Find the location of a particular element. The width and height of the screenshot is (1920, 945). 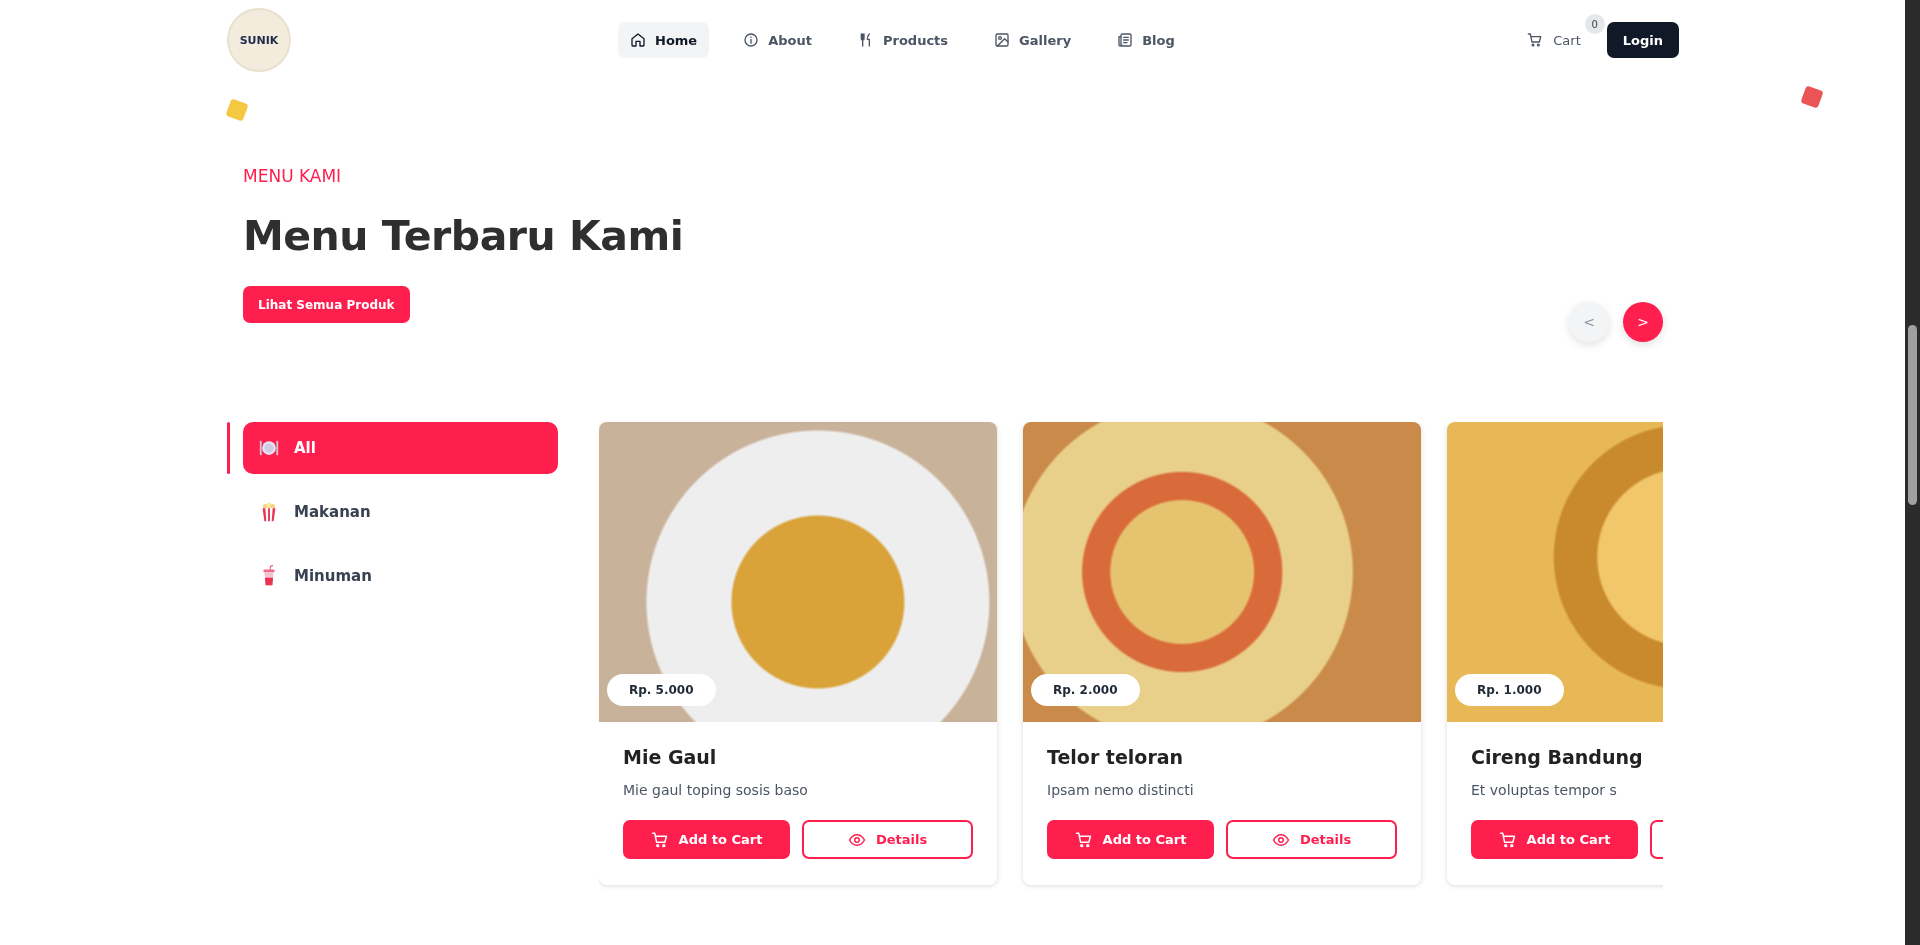

view-all-button: Lihat Semua Produk is located at coordinates (326, 304).